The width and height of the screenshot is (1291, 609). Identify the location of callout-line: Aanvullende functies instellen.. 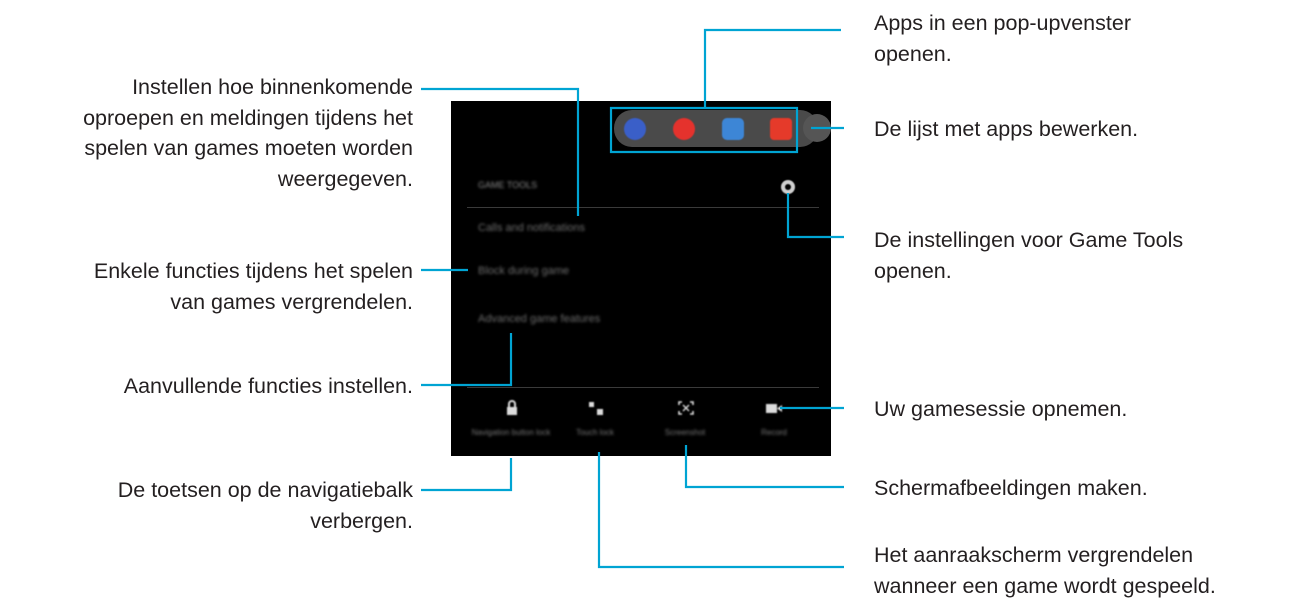
(268, 386).